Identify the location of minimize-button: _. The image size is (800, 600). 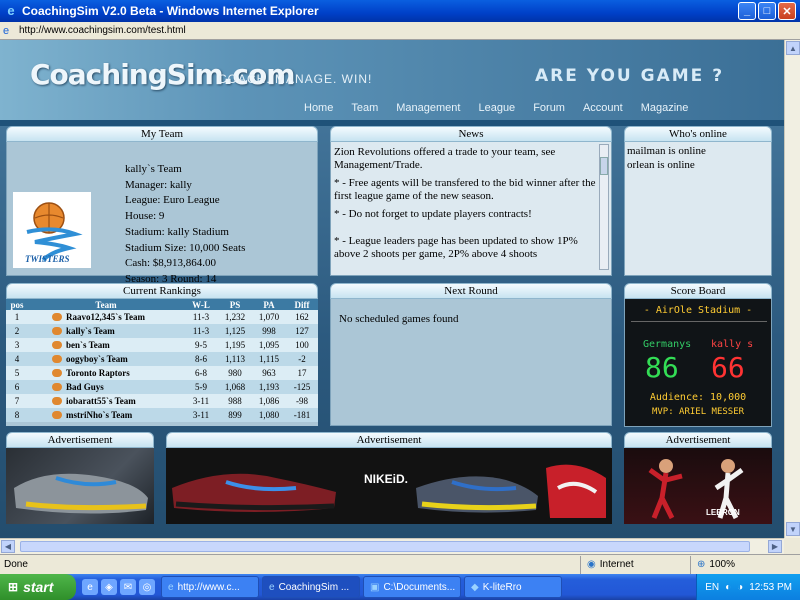
(747, 11).